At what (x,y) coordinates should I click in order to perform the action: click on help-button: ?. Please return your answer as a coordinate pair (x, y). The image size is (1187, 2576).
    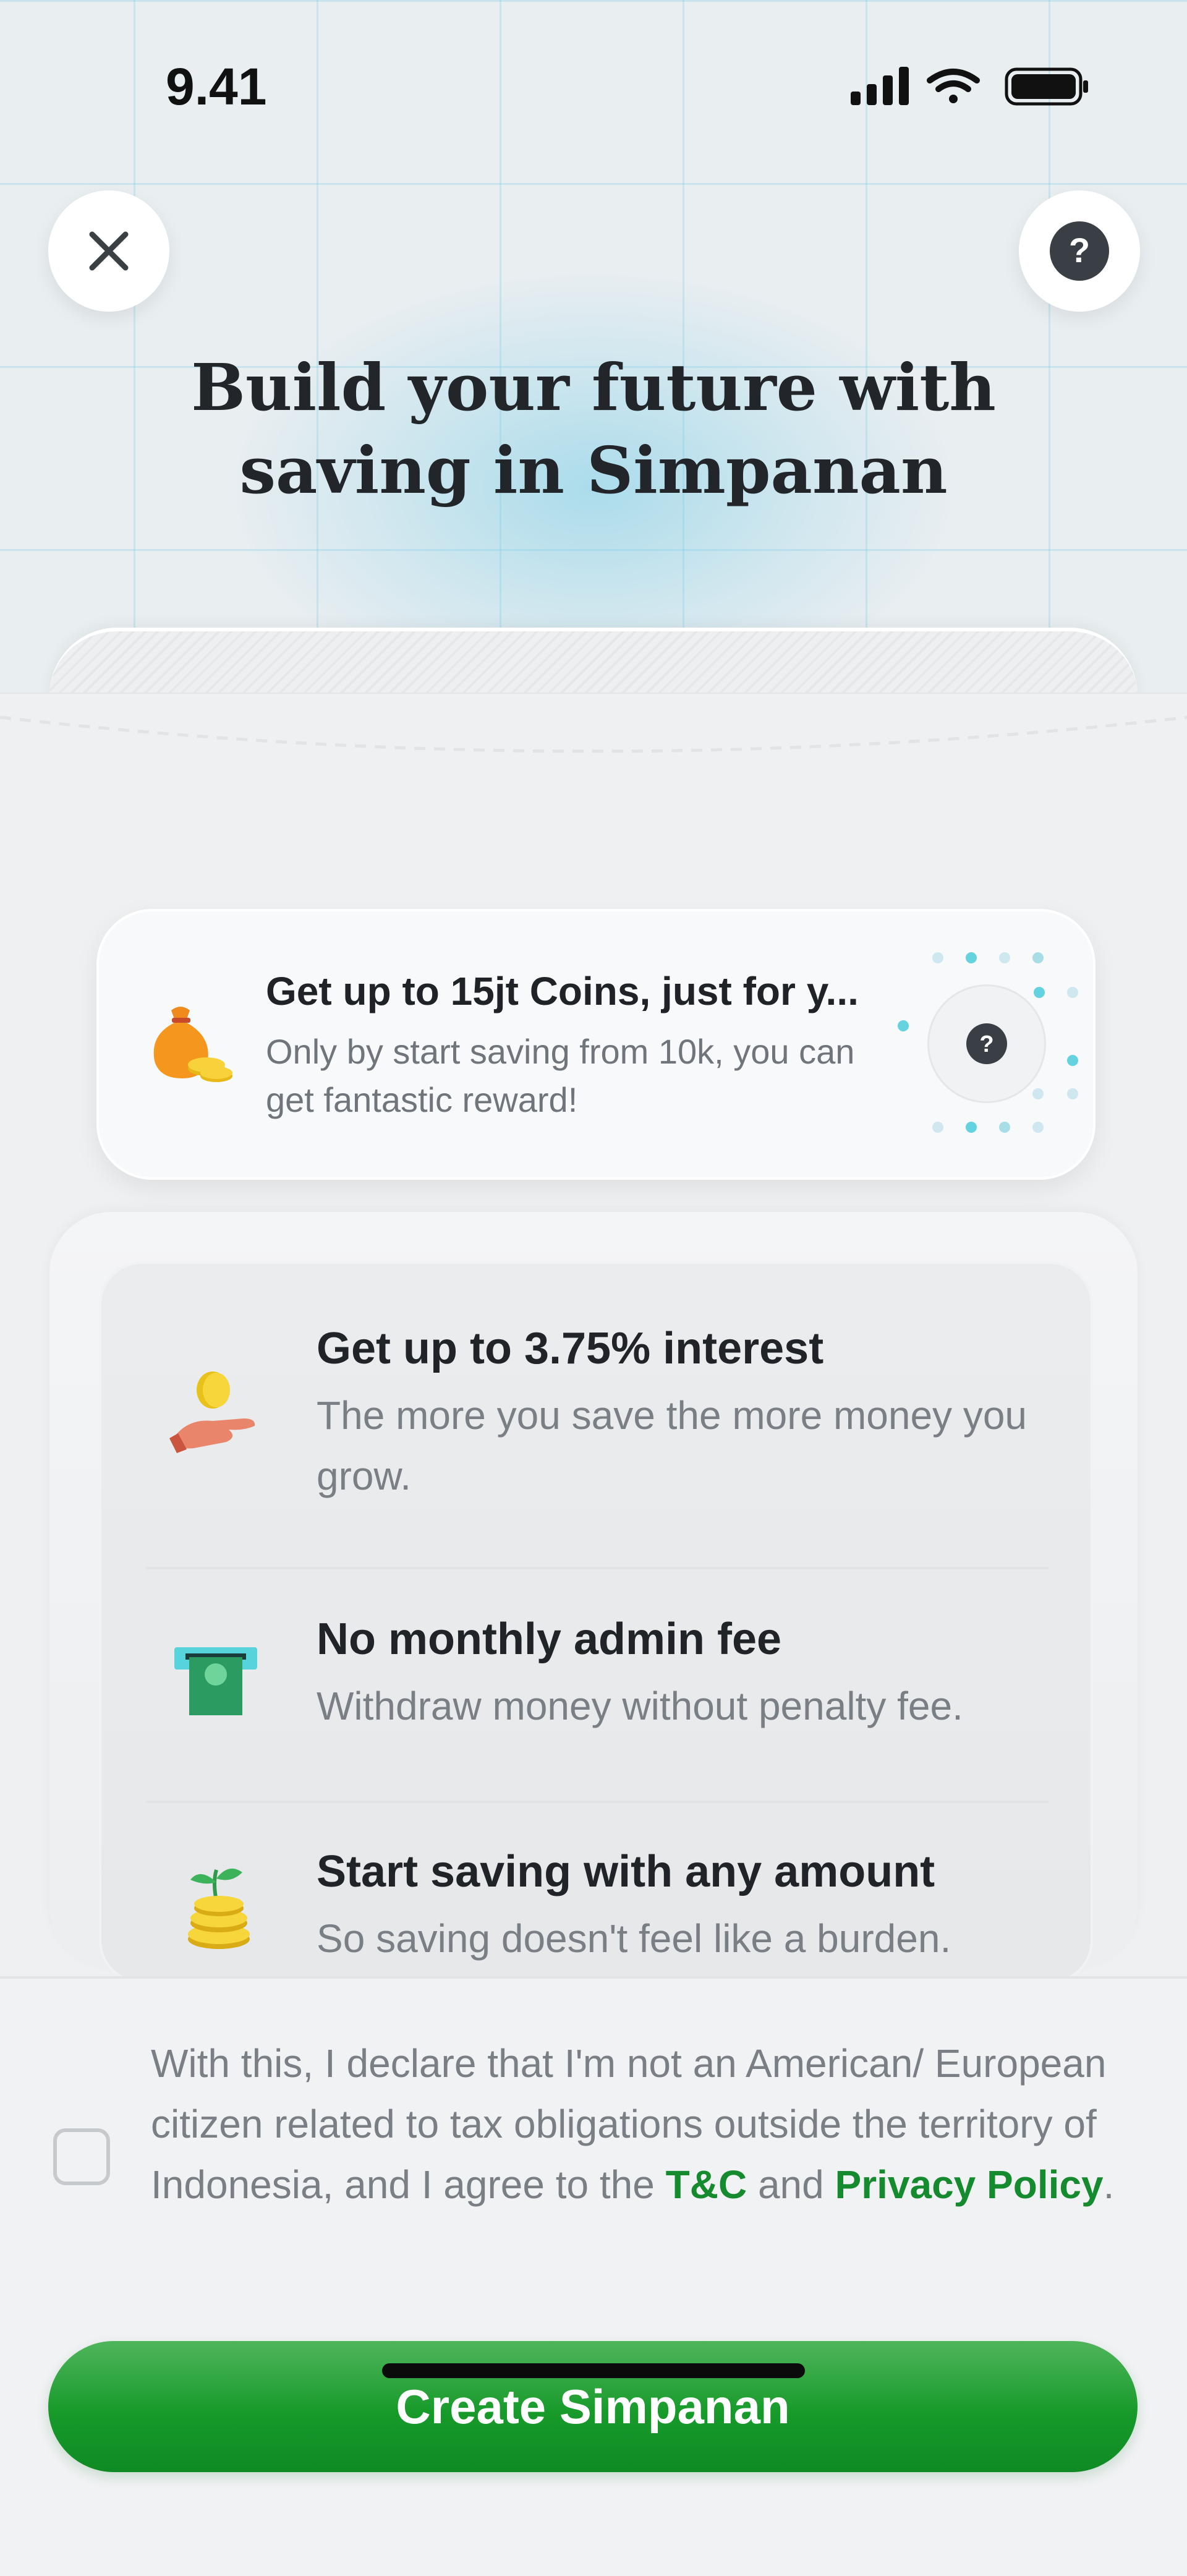
    Looking at the image, I should click on (1080, 251).